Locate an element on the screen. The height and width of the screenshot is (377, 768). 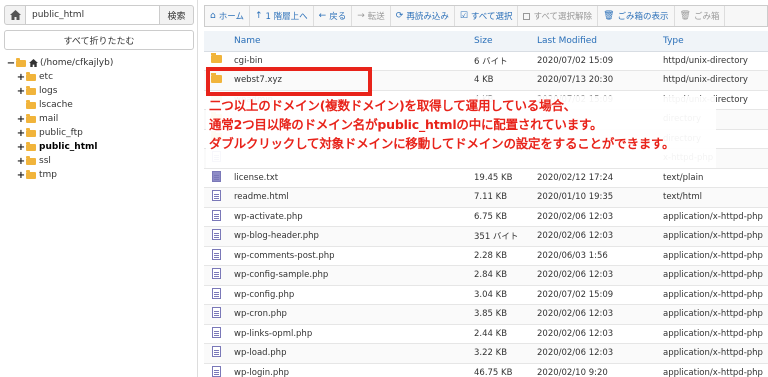
file-size: 19.45 KB is located at coordinates (501, 178).